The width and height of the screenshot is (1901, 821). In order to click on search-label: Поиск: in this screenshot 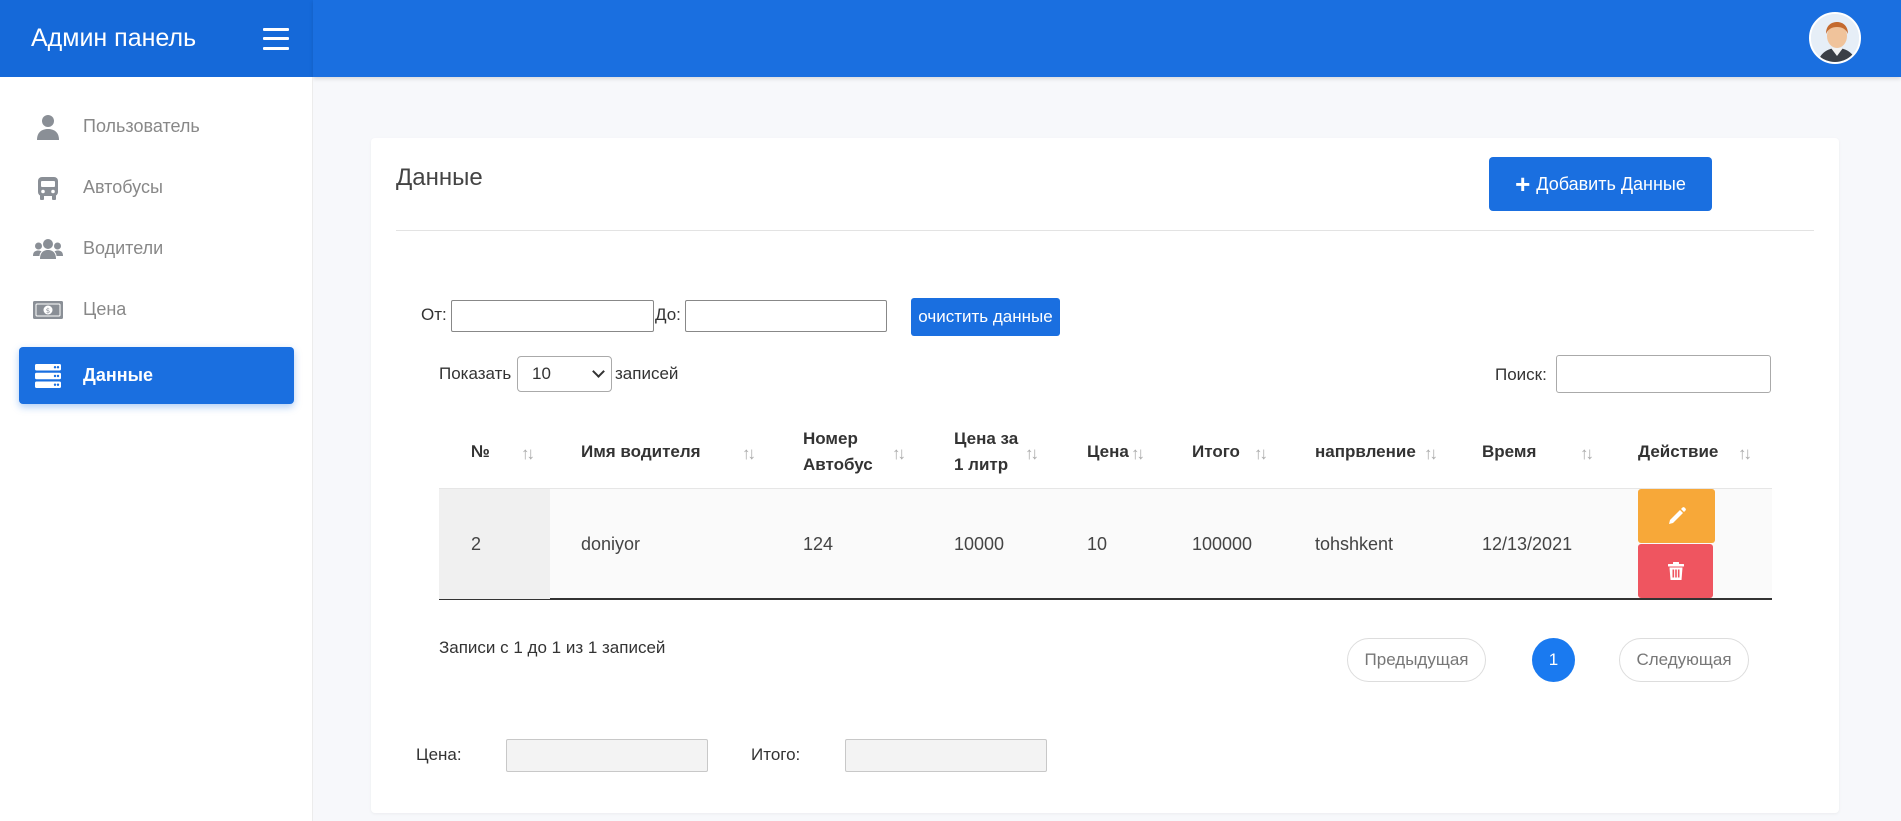, I will do `click(1521, 374)`.